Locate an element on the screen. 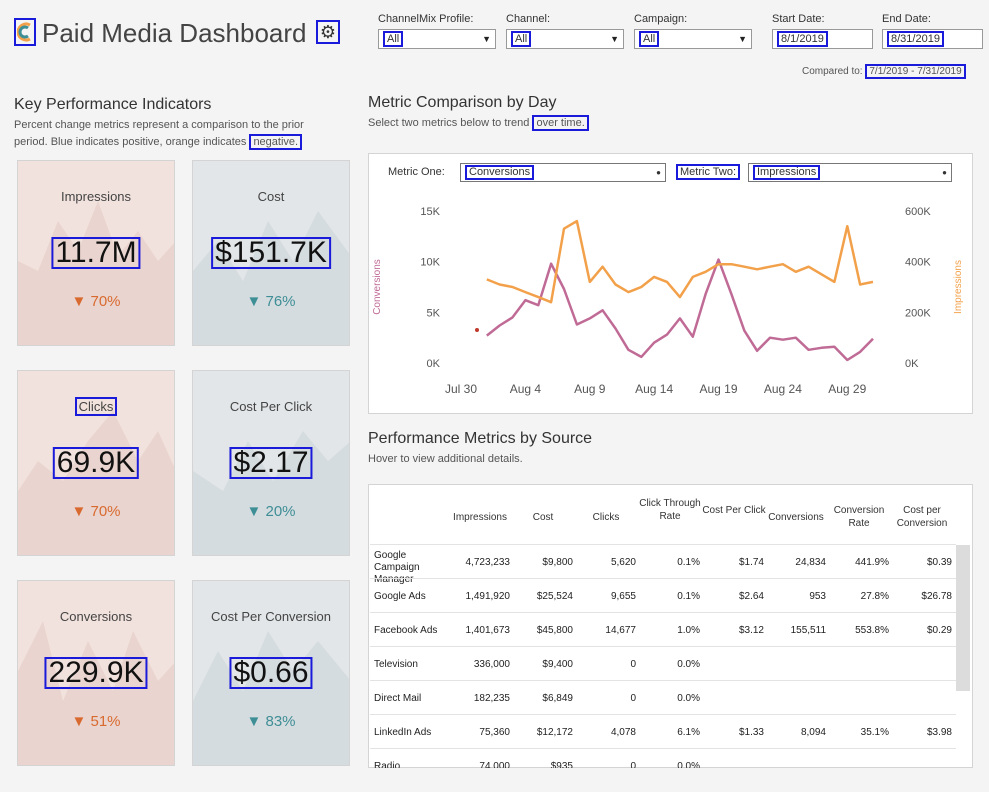 The width and height of the screenshot is (989, 792). table-header-cell: Impressions is located at coordinates (480, 517).